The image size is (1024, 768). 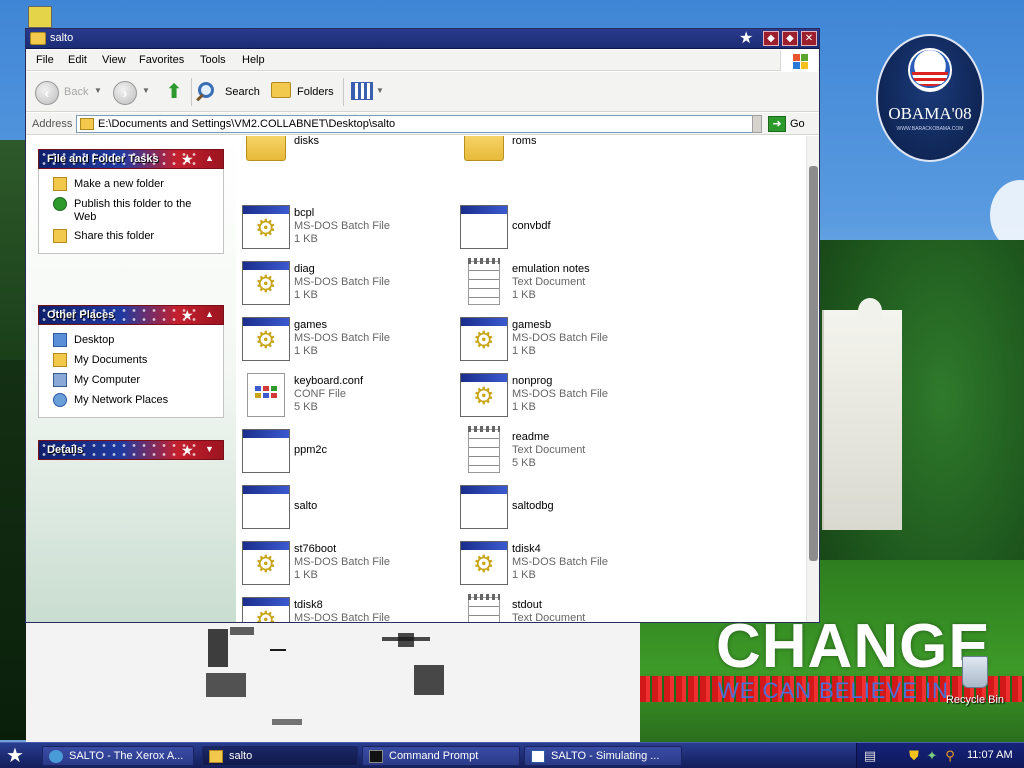 What do you see at coordinates (230, 92) in the screenshot?
I see `search-button: Search` at bounding box center [230, 92].